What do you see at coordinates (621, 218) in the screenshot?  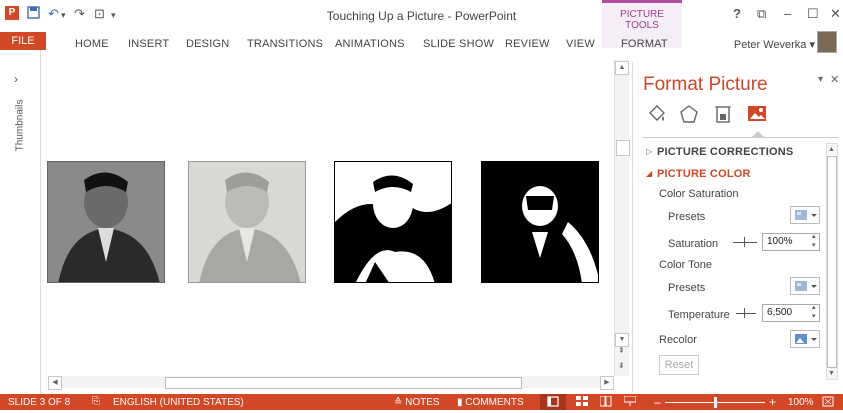 I see `slide-vertical-scrollbar` at bounding box center [621, 218].